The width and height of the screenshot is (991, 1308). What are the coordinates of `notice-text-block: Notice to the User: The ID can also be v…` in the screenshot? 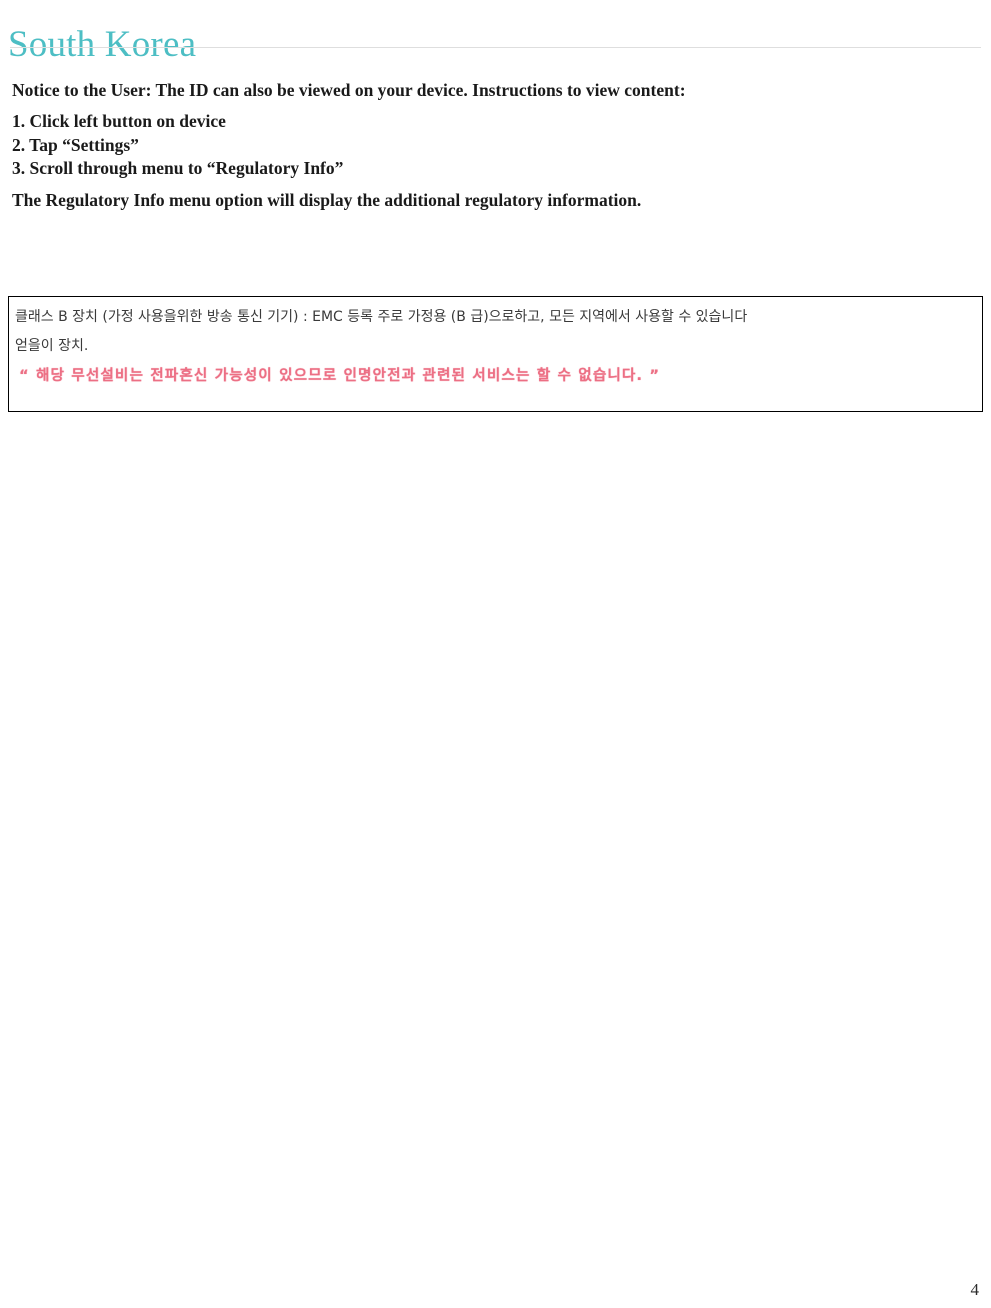 It's located at (492, 145).